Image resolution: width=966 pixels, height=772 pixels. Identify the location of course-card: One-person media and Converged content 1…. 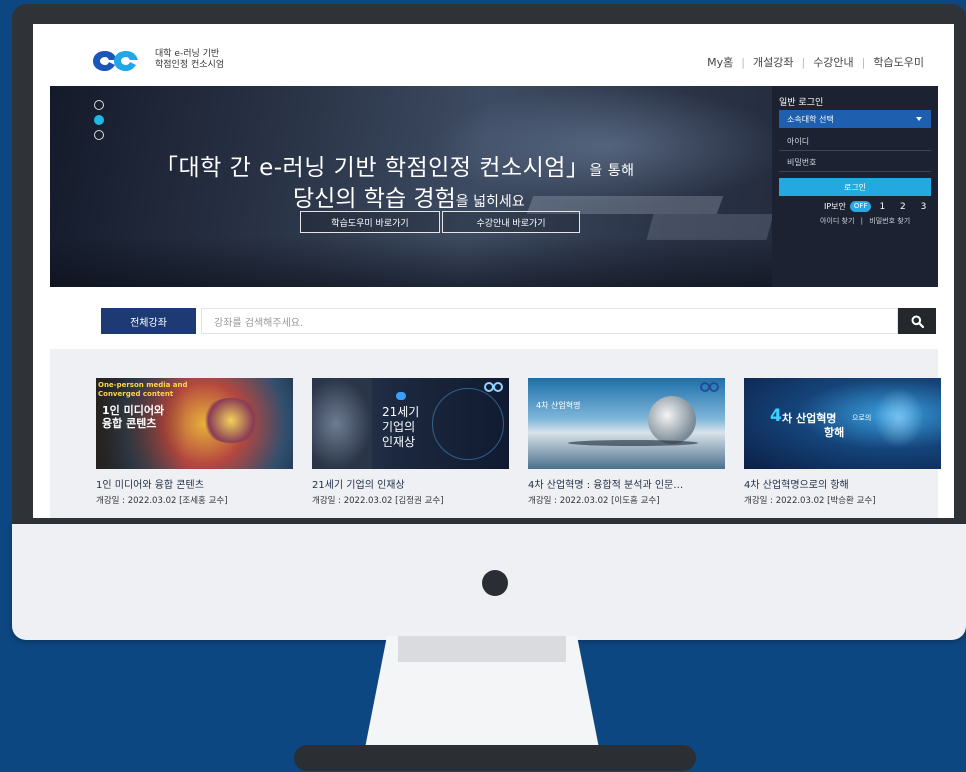
(194, 442).